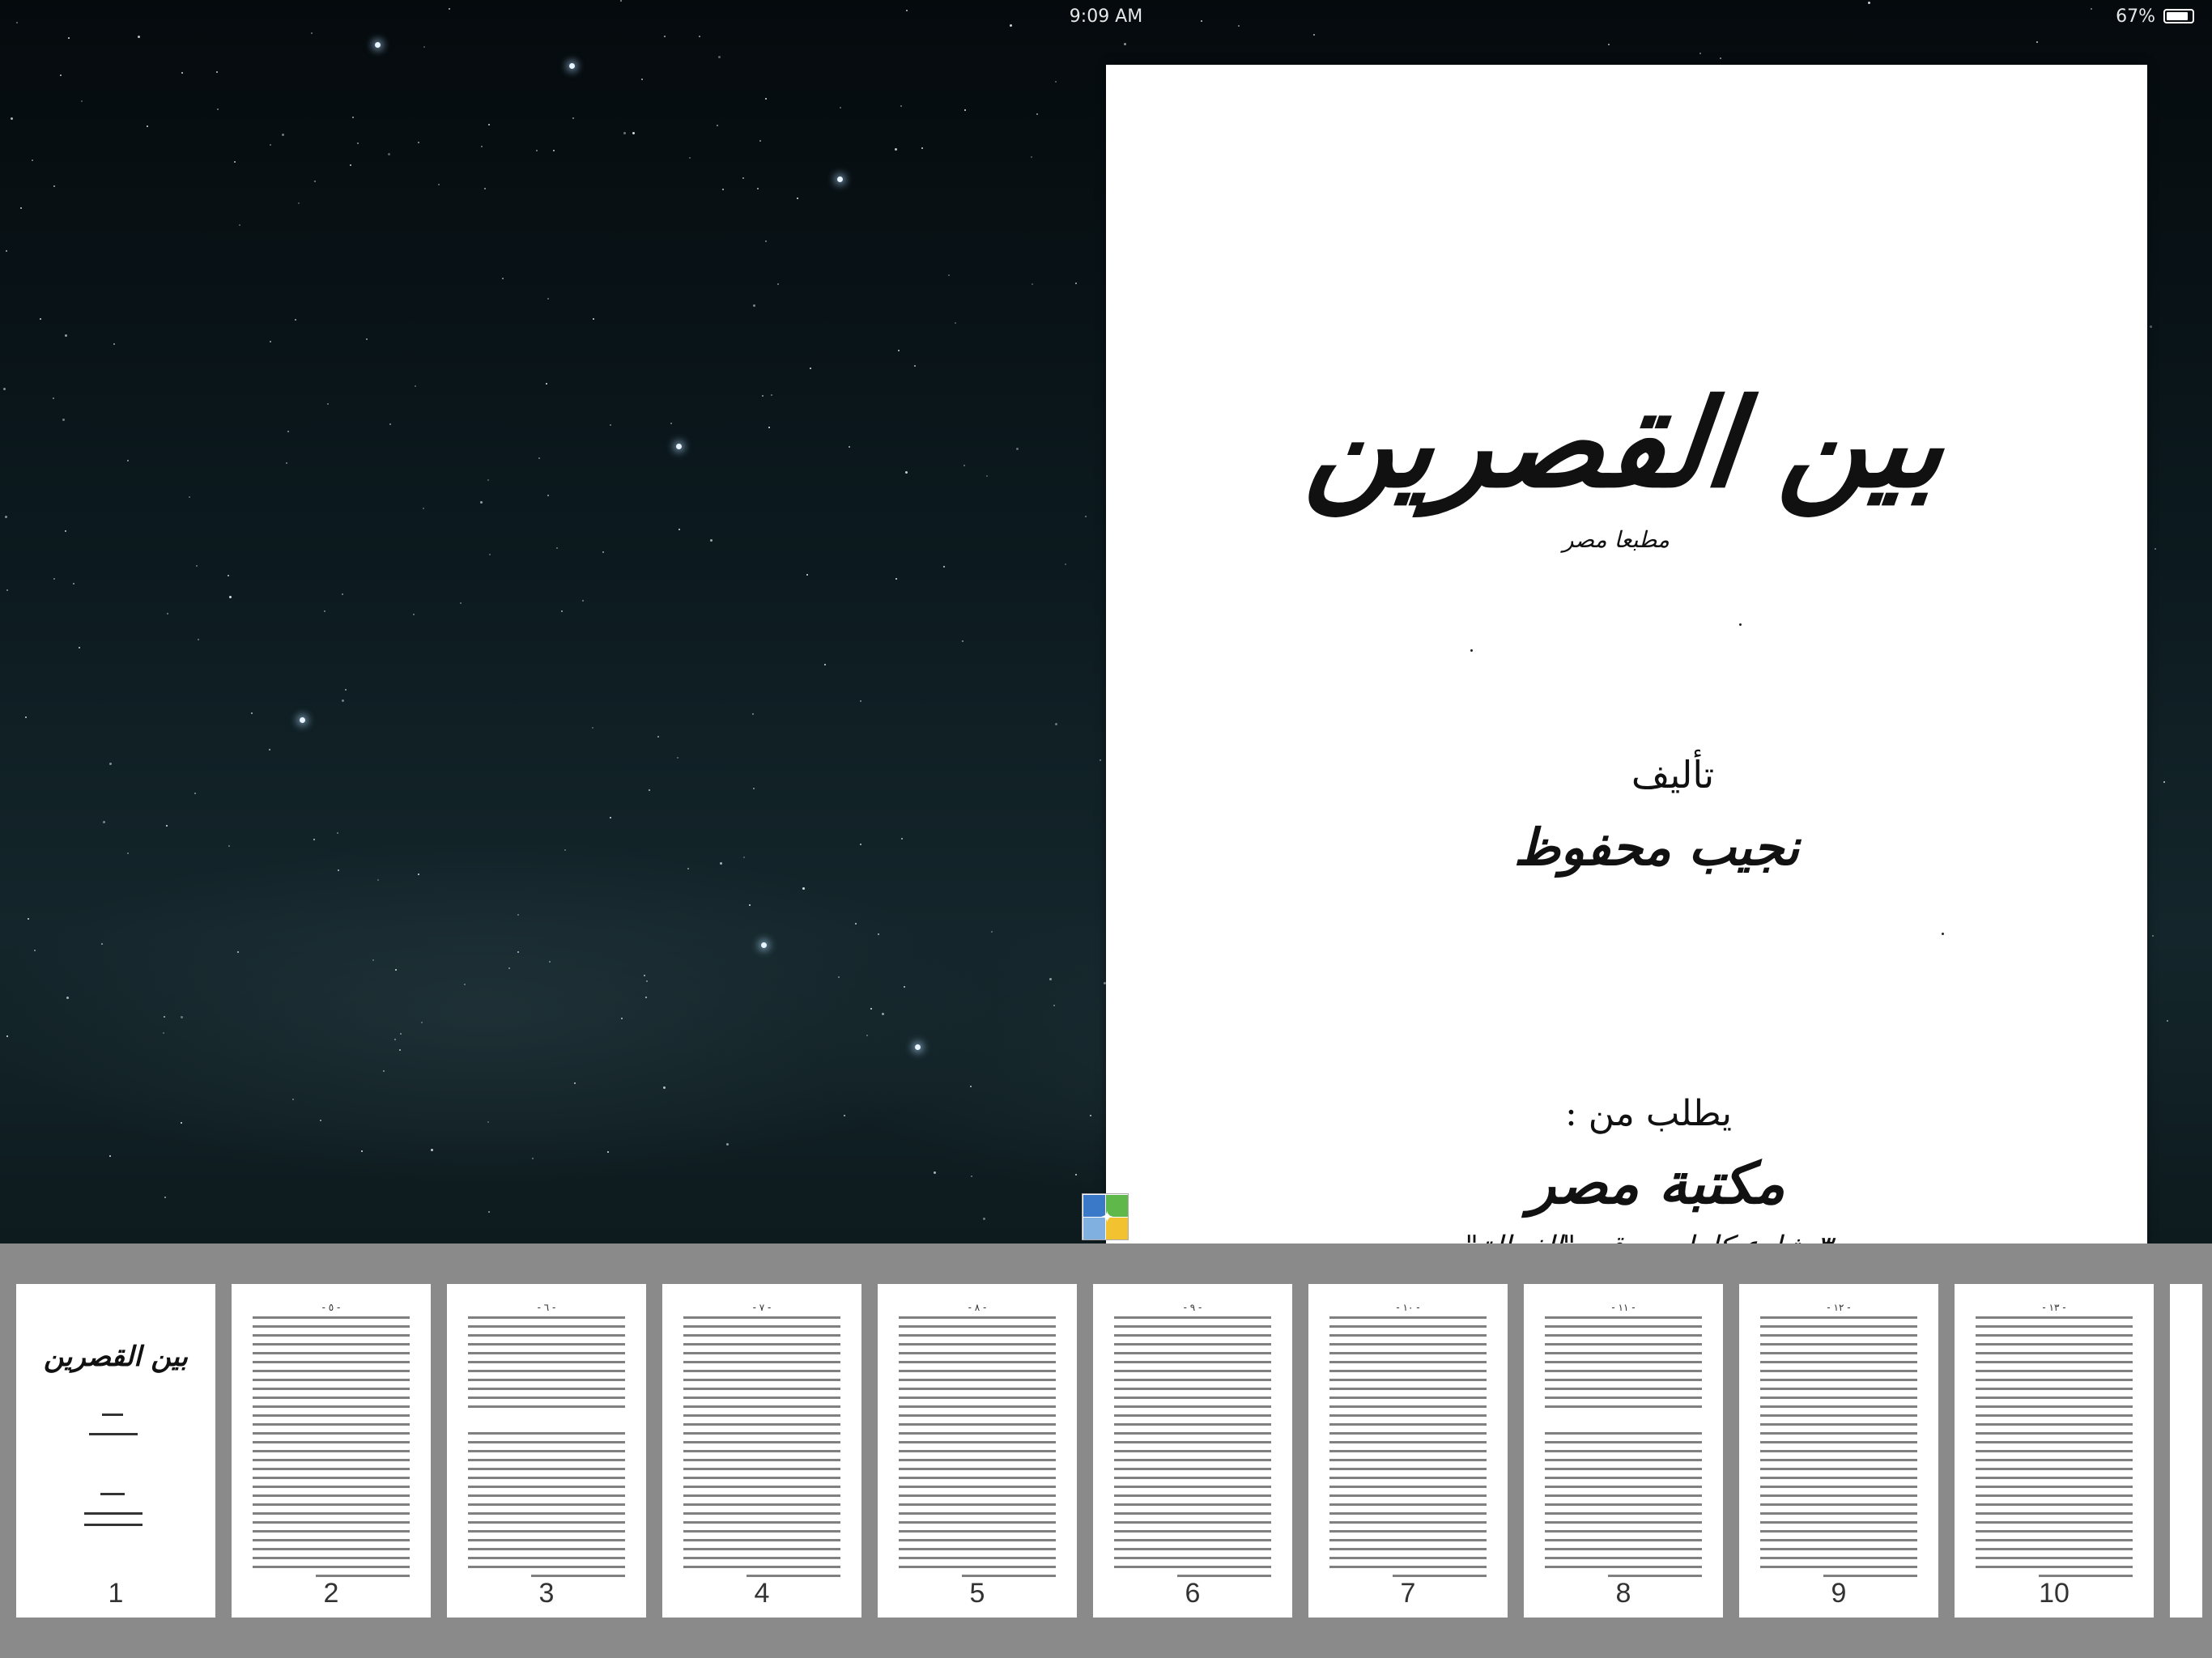  I want to click on sparkle-icon: ✦, so click(1107, 1216).